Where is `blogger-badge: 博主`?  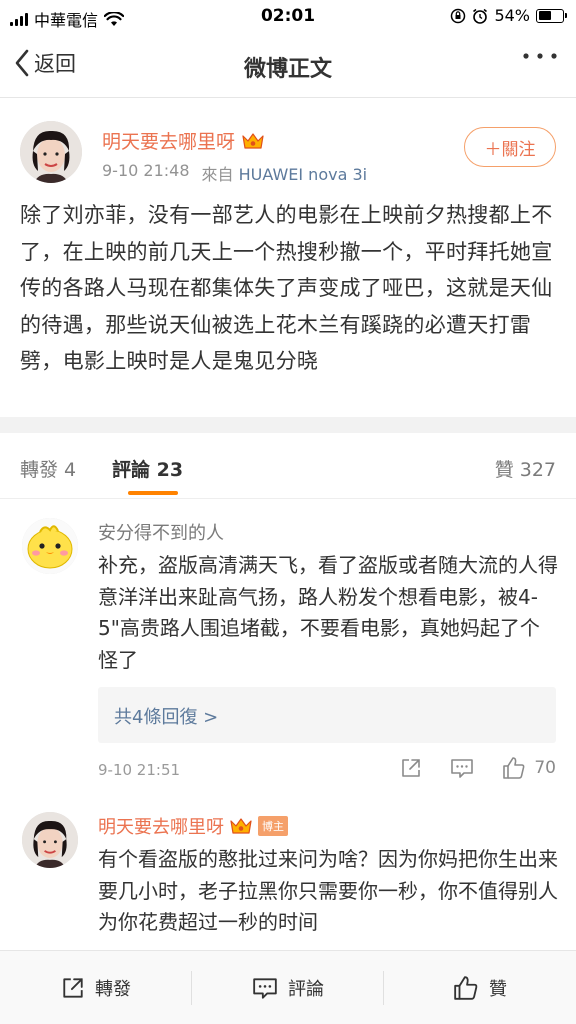
blogger-badge: 博主 is located at coordinates (273, 826).